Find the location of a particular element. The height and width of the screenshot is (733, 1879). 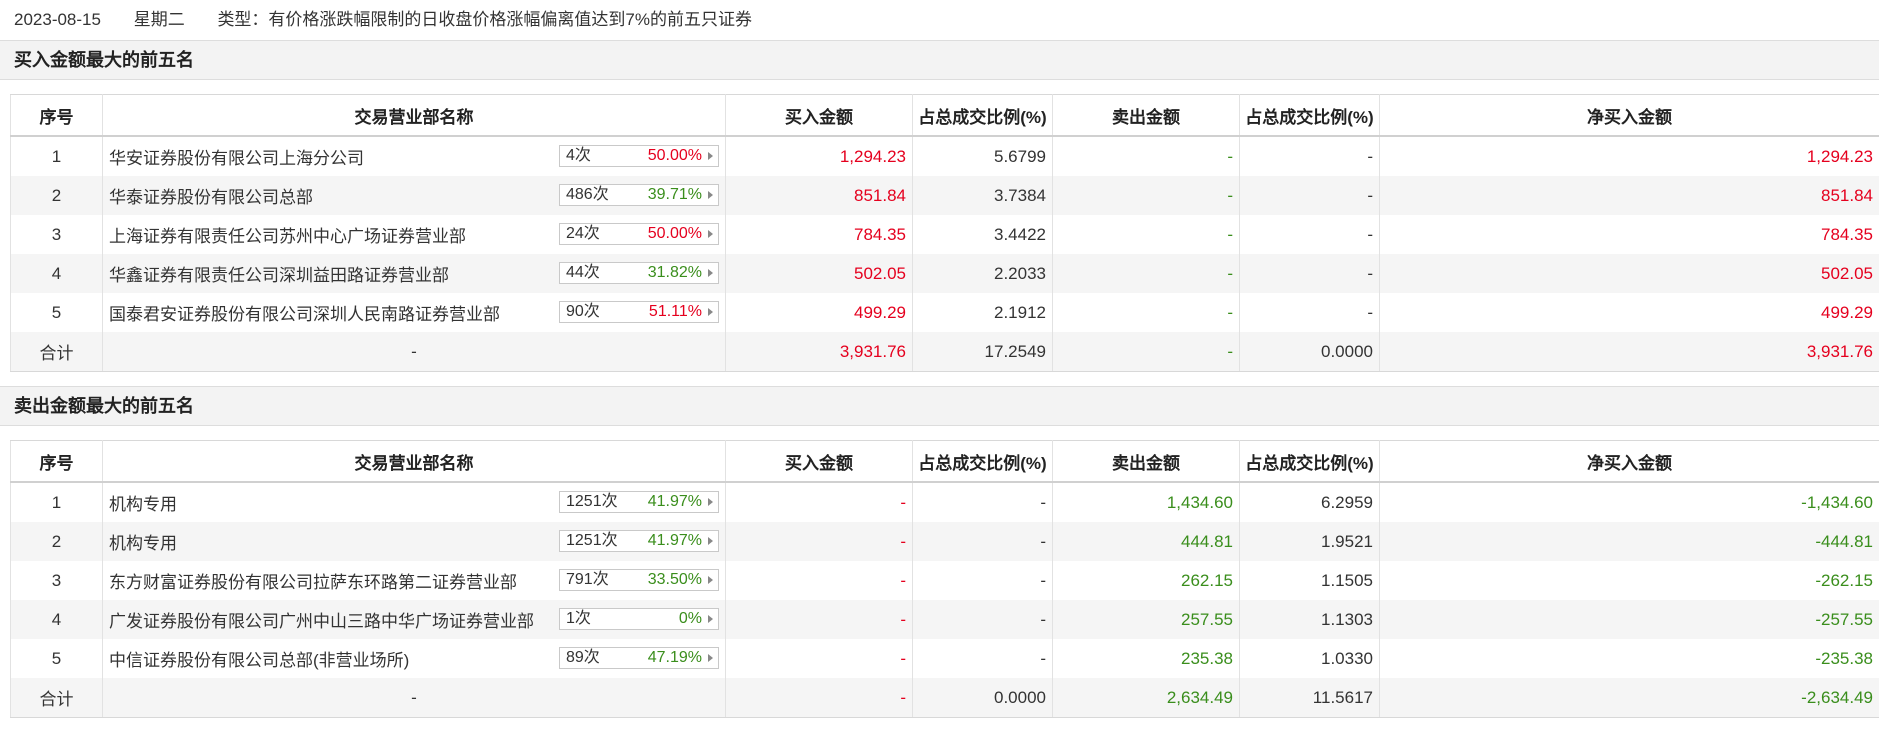

list-count: 90次 is located at coordinates (583, 311).